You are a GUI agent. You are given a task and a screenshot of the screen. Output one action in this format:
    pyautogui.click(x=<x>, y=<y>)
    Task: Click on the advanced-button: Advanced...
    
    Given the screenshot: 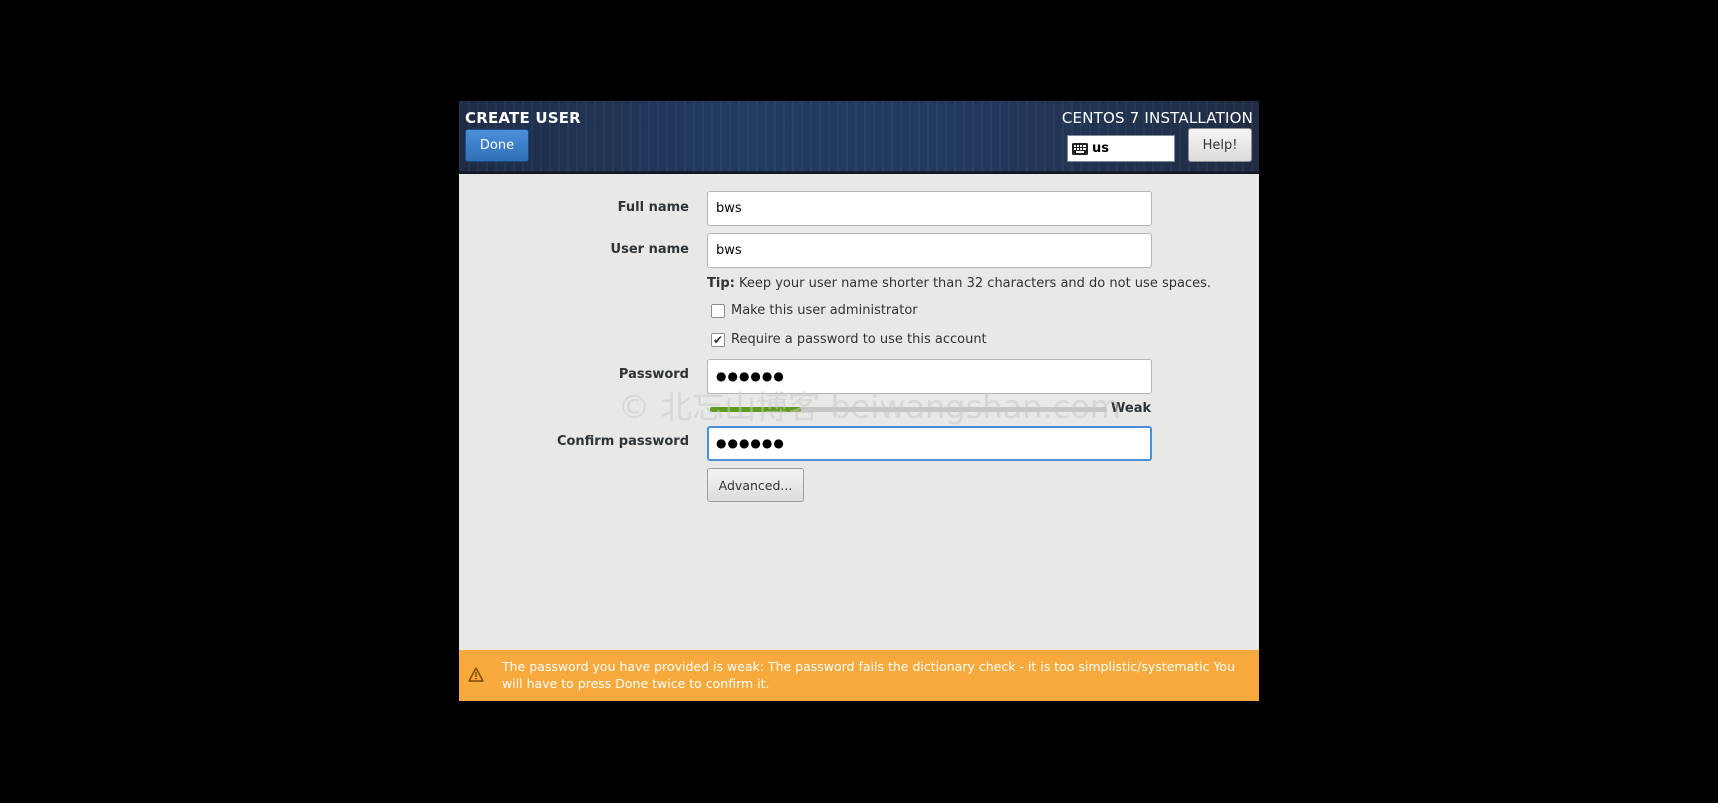 What is the action you would take?
    pyautogui.click(x=755, y=485)
    